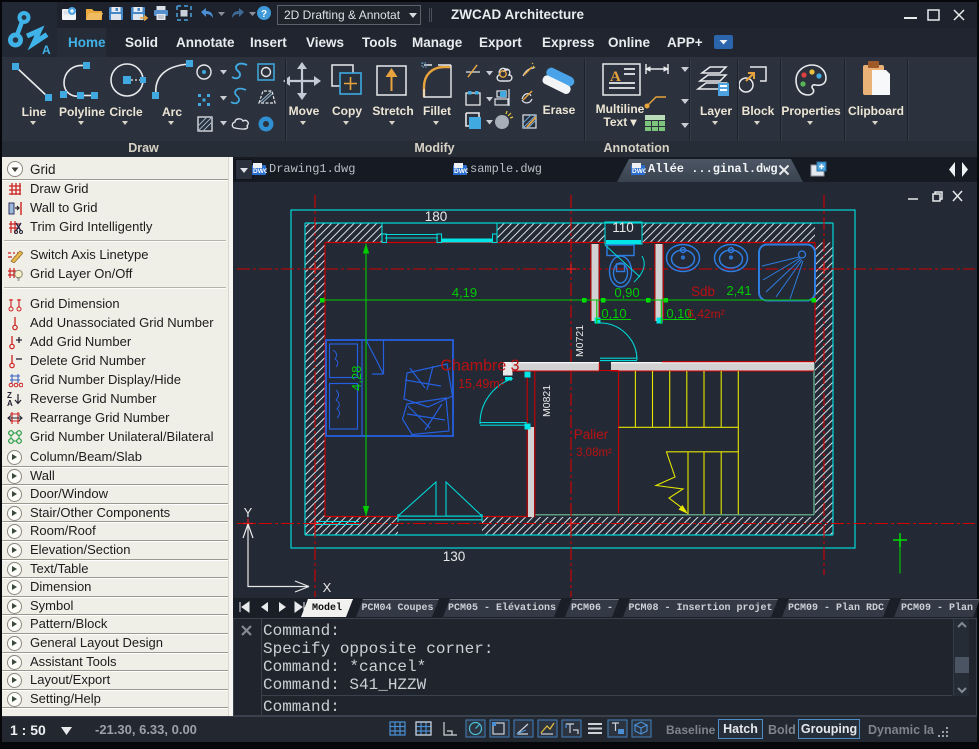 The width and height of the screenshot is (979, 749). What do you see at coordinates (623, 227) in the screenshot?
I see `svg-text: 110` at bounding box center [623, 227].